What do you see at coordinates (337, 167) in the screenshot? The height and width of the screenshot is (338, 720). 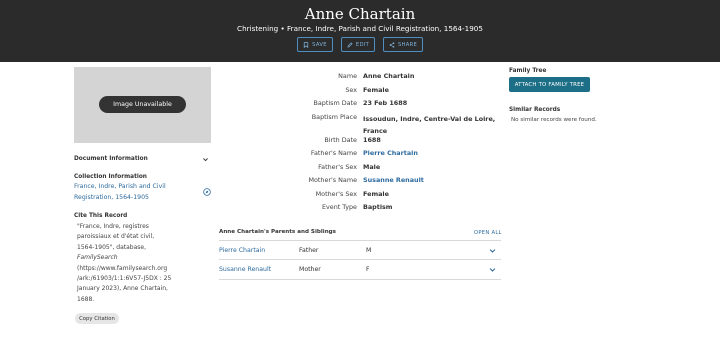 I see `field-label: Father's Sex` at bounding box center [337, 167].